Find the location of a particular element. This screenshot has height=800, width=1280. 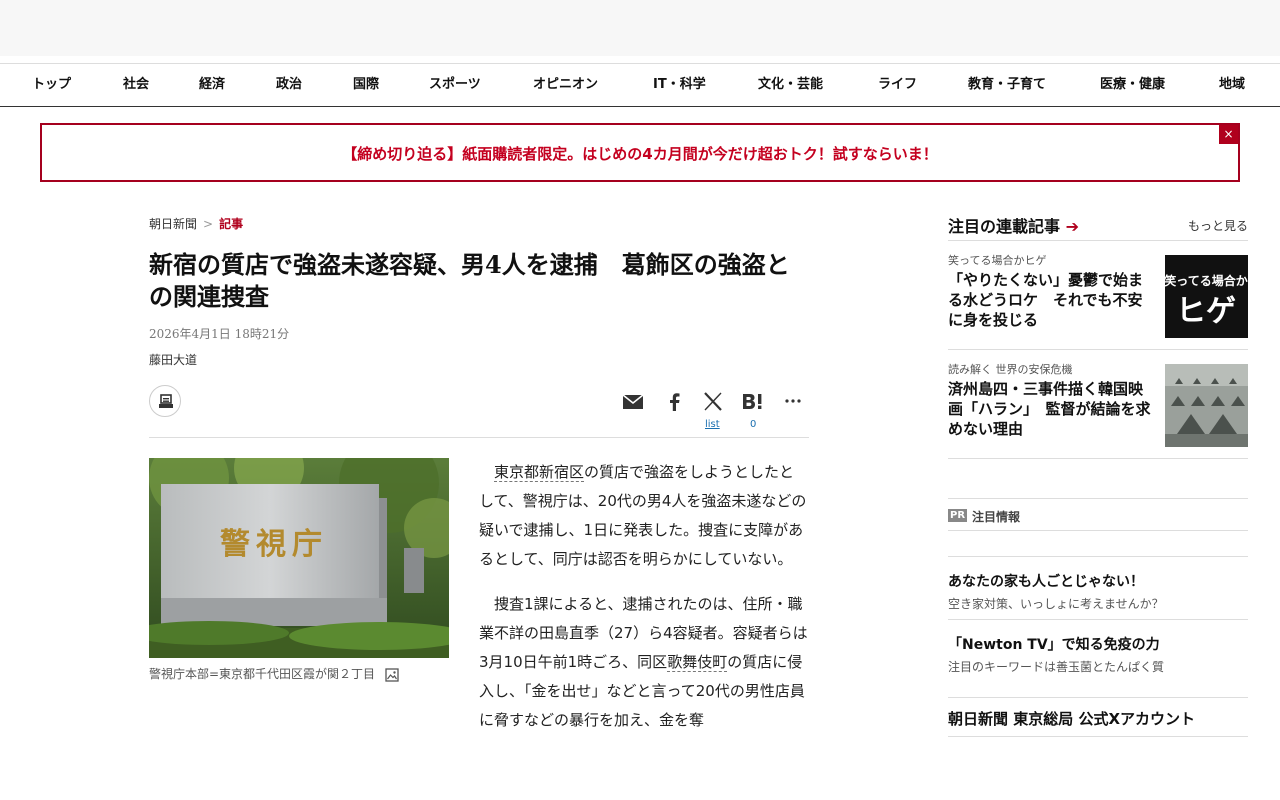

article-author: 藤田大道 is located at coordinates (173, 359).